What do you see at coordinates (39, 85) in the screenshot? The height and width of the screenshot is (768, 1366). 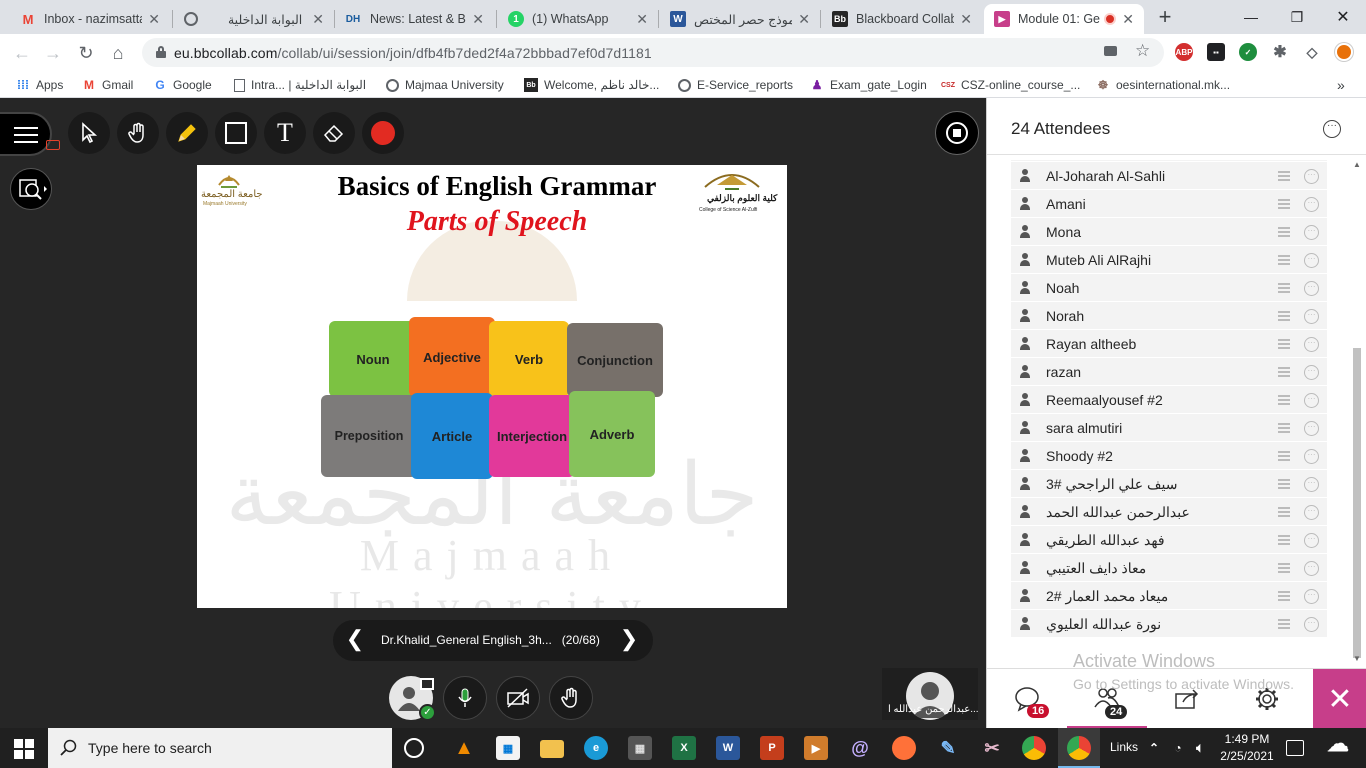 I see `bookmark-apps: ⁞⁞⁞ Apps` at bounding box center [39, 85].